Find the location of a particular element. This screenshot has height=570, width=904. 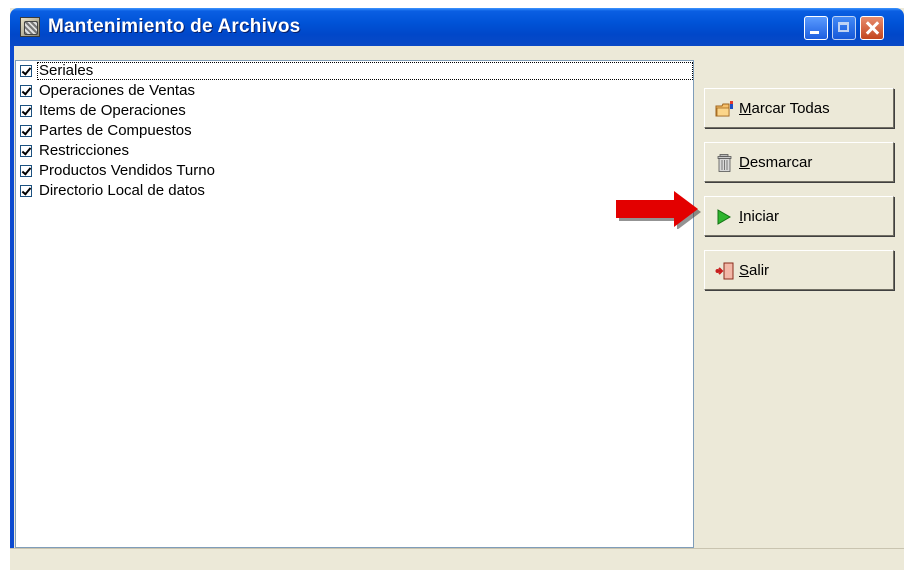

list-item-partes-compuestos: Partes de Compuestos is located at coordinates (354, 131).